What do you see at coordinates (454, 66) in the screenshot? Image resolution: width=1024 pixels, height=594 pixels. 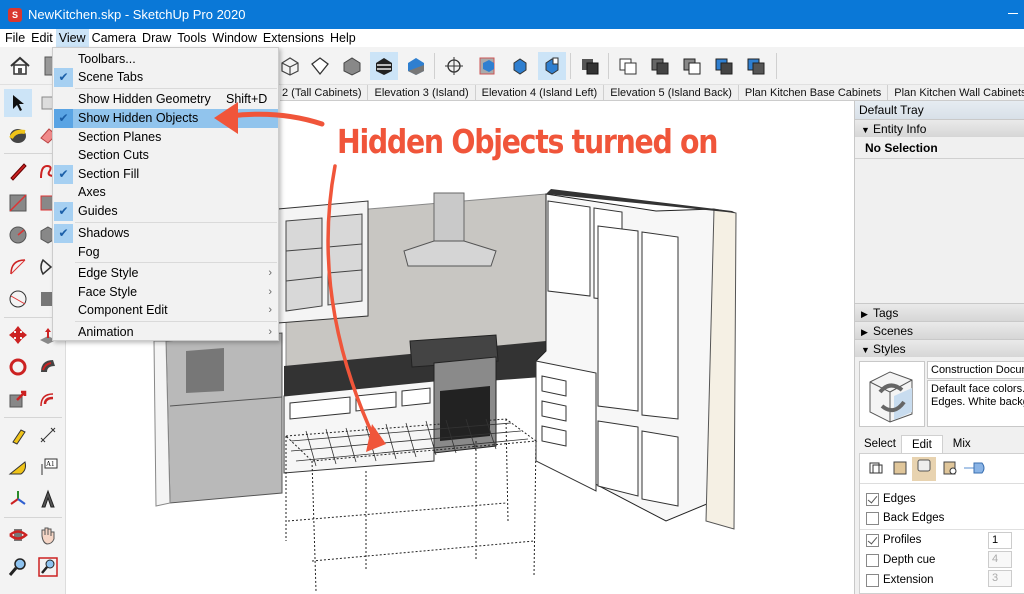 I see `orbit-icon` at bounding box center [454, 66].